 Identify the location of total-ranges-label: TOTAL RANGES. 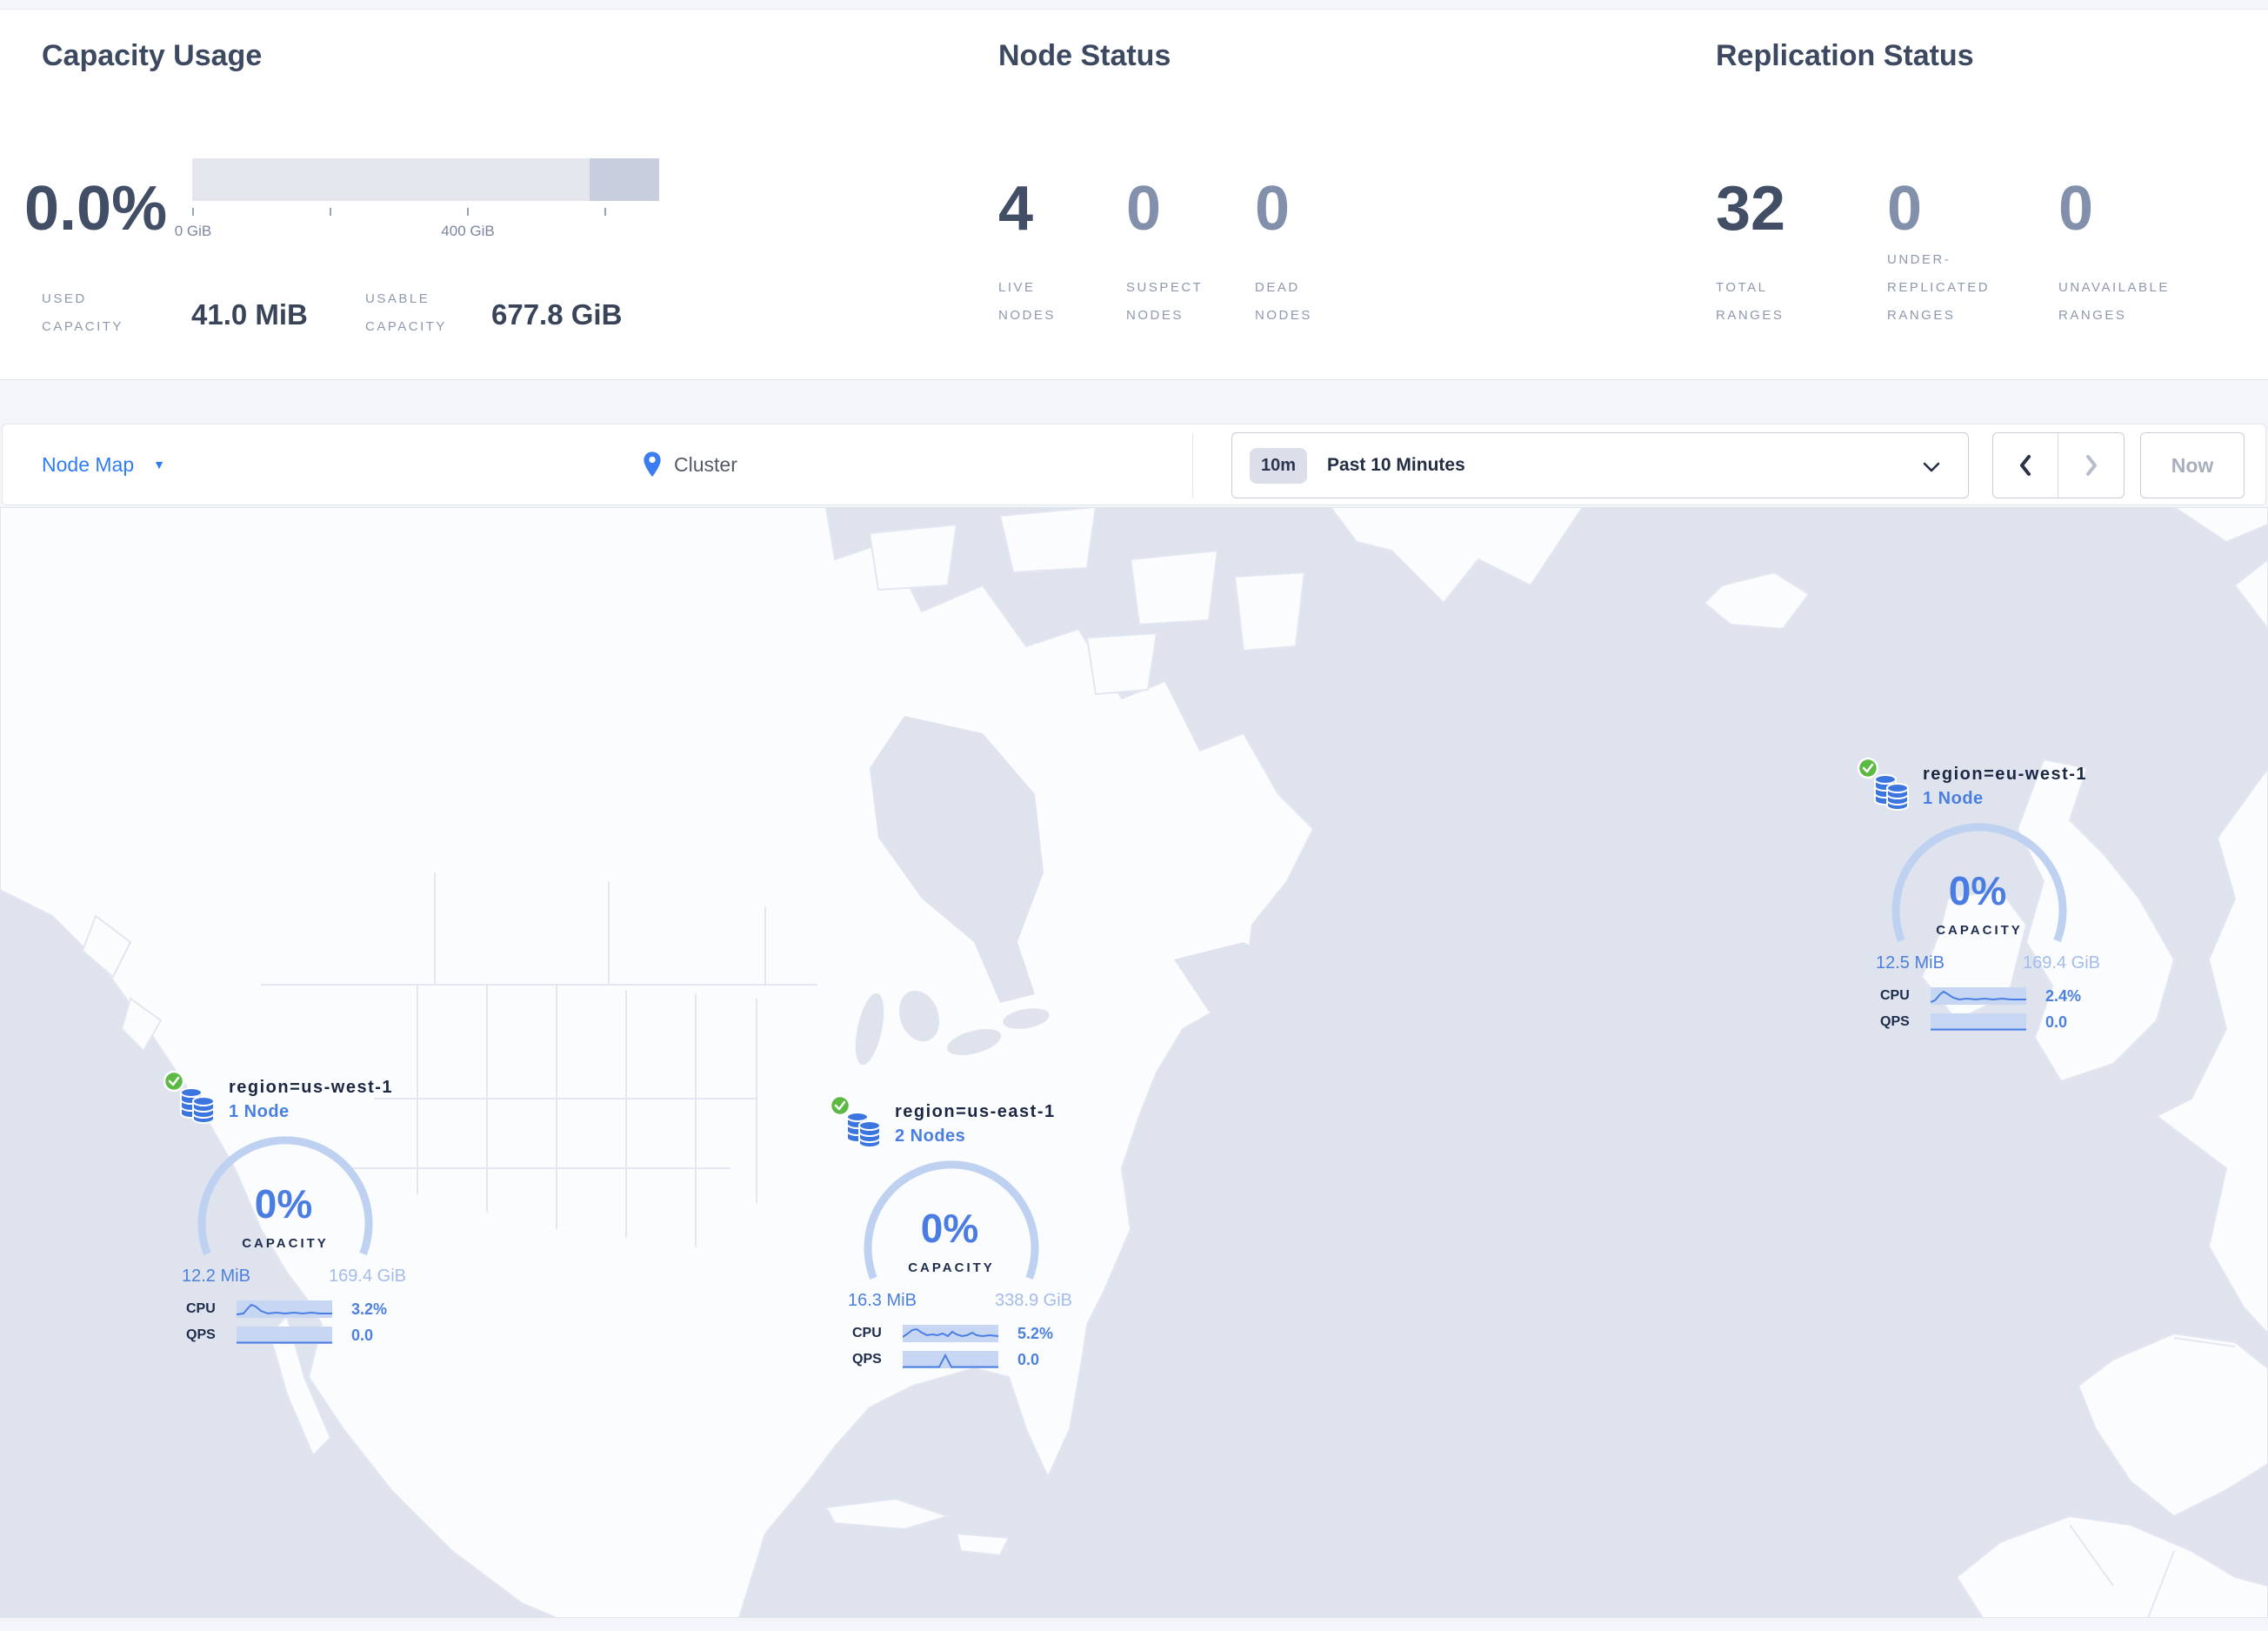
(1750, 301).